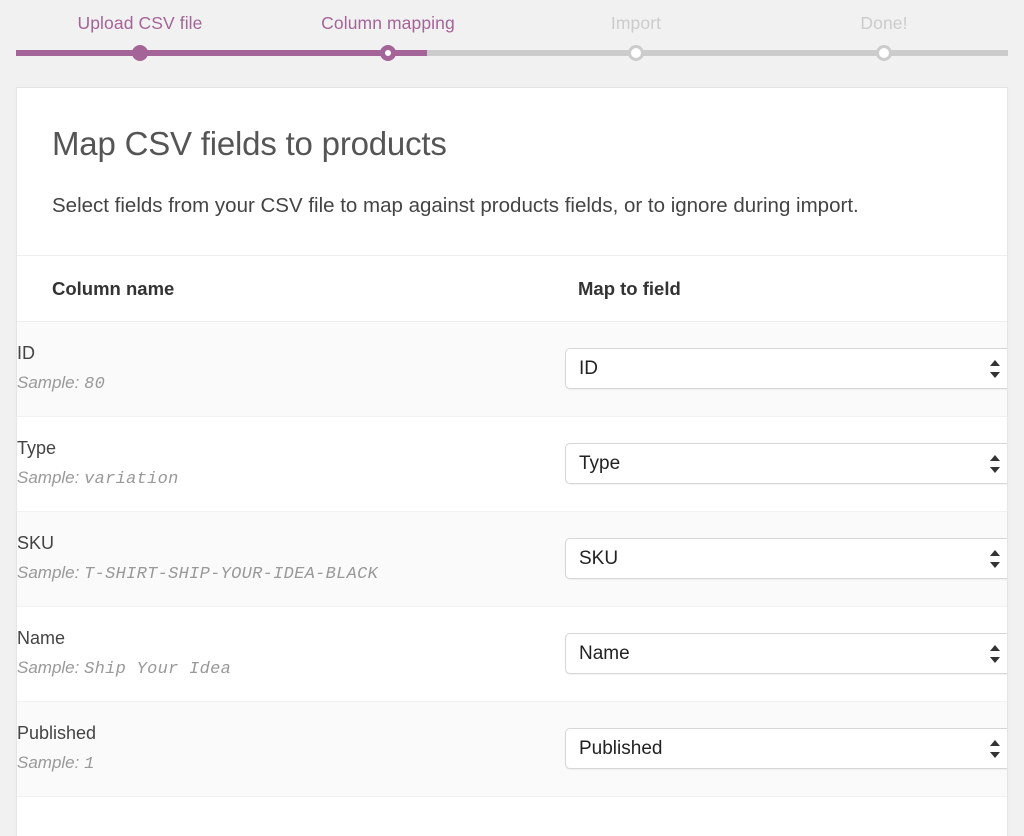 This screenshot has height=836, width=1024. I want to click on table-row: ID Sample: 80 ID, so click(512, 369).